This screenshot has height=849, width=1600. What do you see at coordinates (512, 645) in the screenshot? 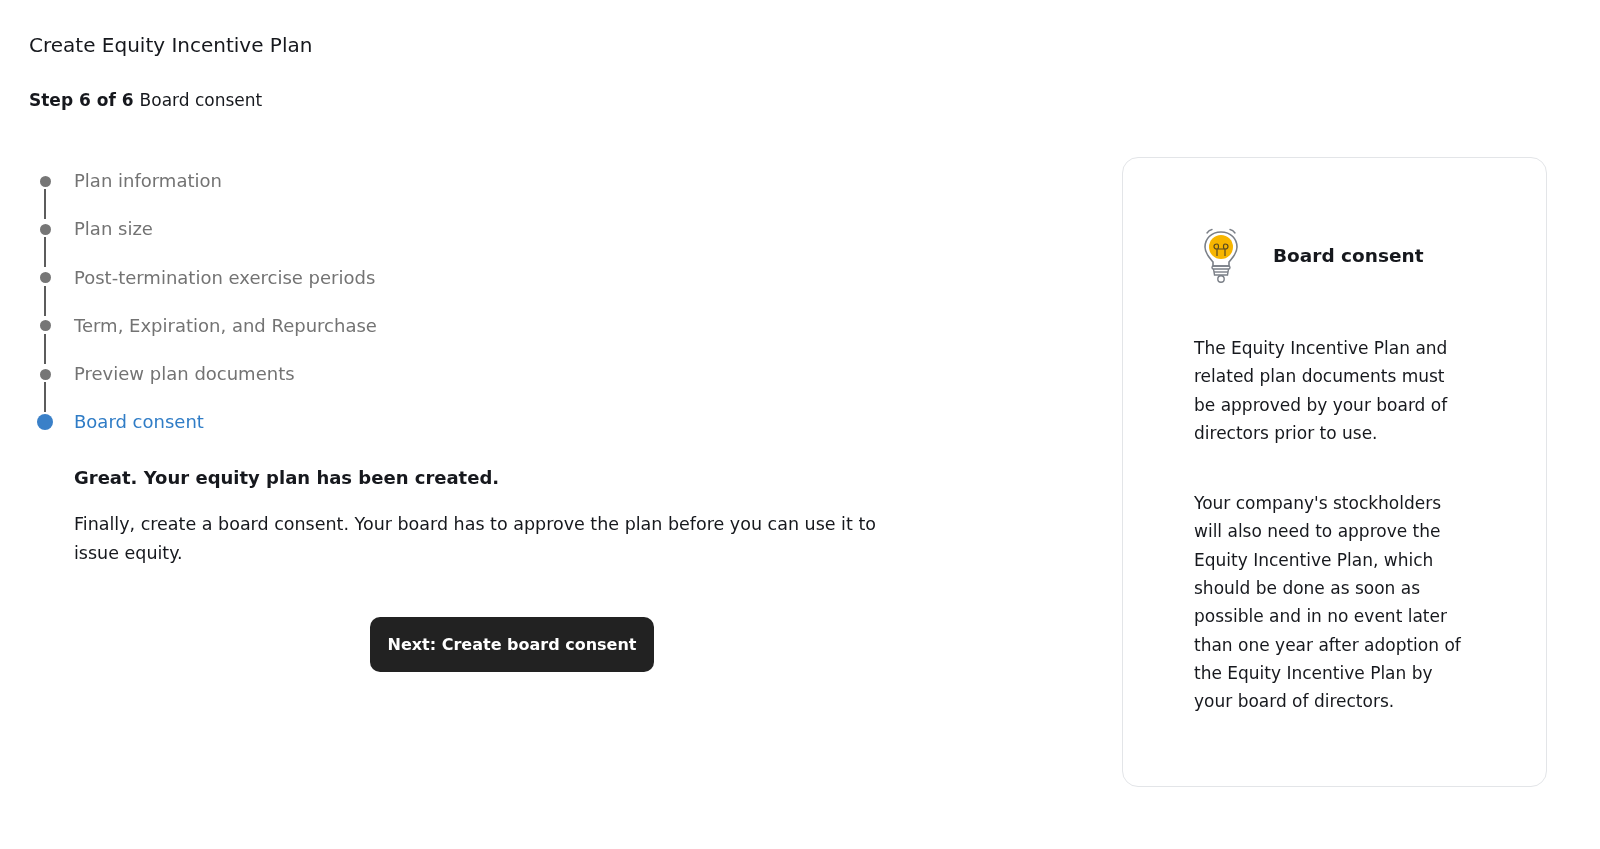
I see `create-board-consent-button: Next: Create board consent` at bounding box center [512, 645].